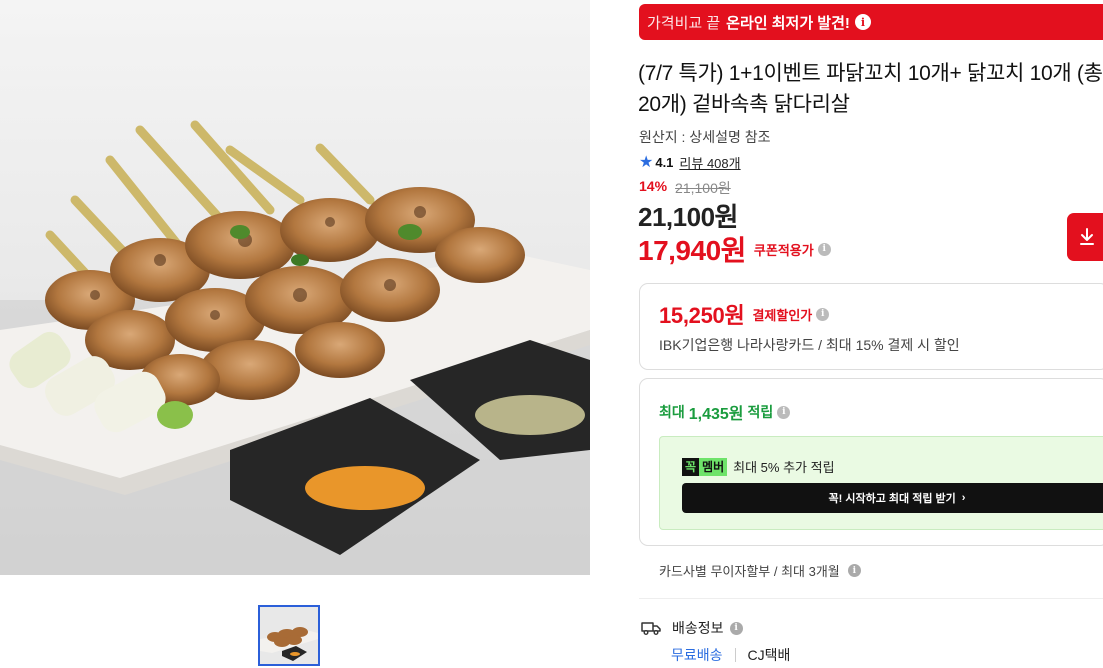  Describe the element at coordinates (963, 498) in the screenshot. I see `chevron-right-icon: ›` at that location.